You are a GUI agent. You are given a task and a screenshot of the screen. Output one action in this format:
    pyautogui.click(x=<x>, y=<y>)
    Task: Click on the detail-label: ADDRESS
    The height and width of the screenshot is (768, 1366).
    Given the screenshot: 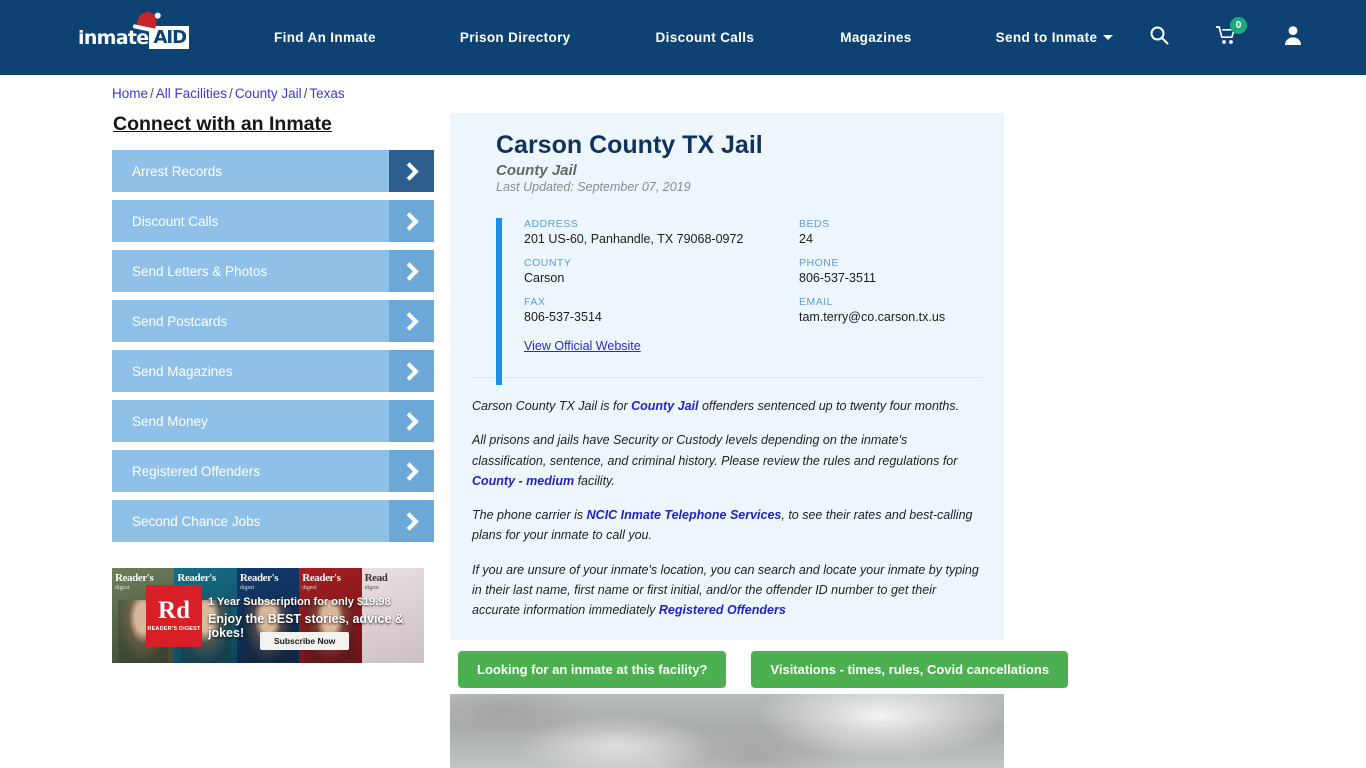 What is the action you would take?
    pyautogui.click(x=551, y=224)
    